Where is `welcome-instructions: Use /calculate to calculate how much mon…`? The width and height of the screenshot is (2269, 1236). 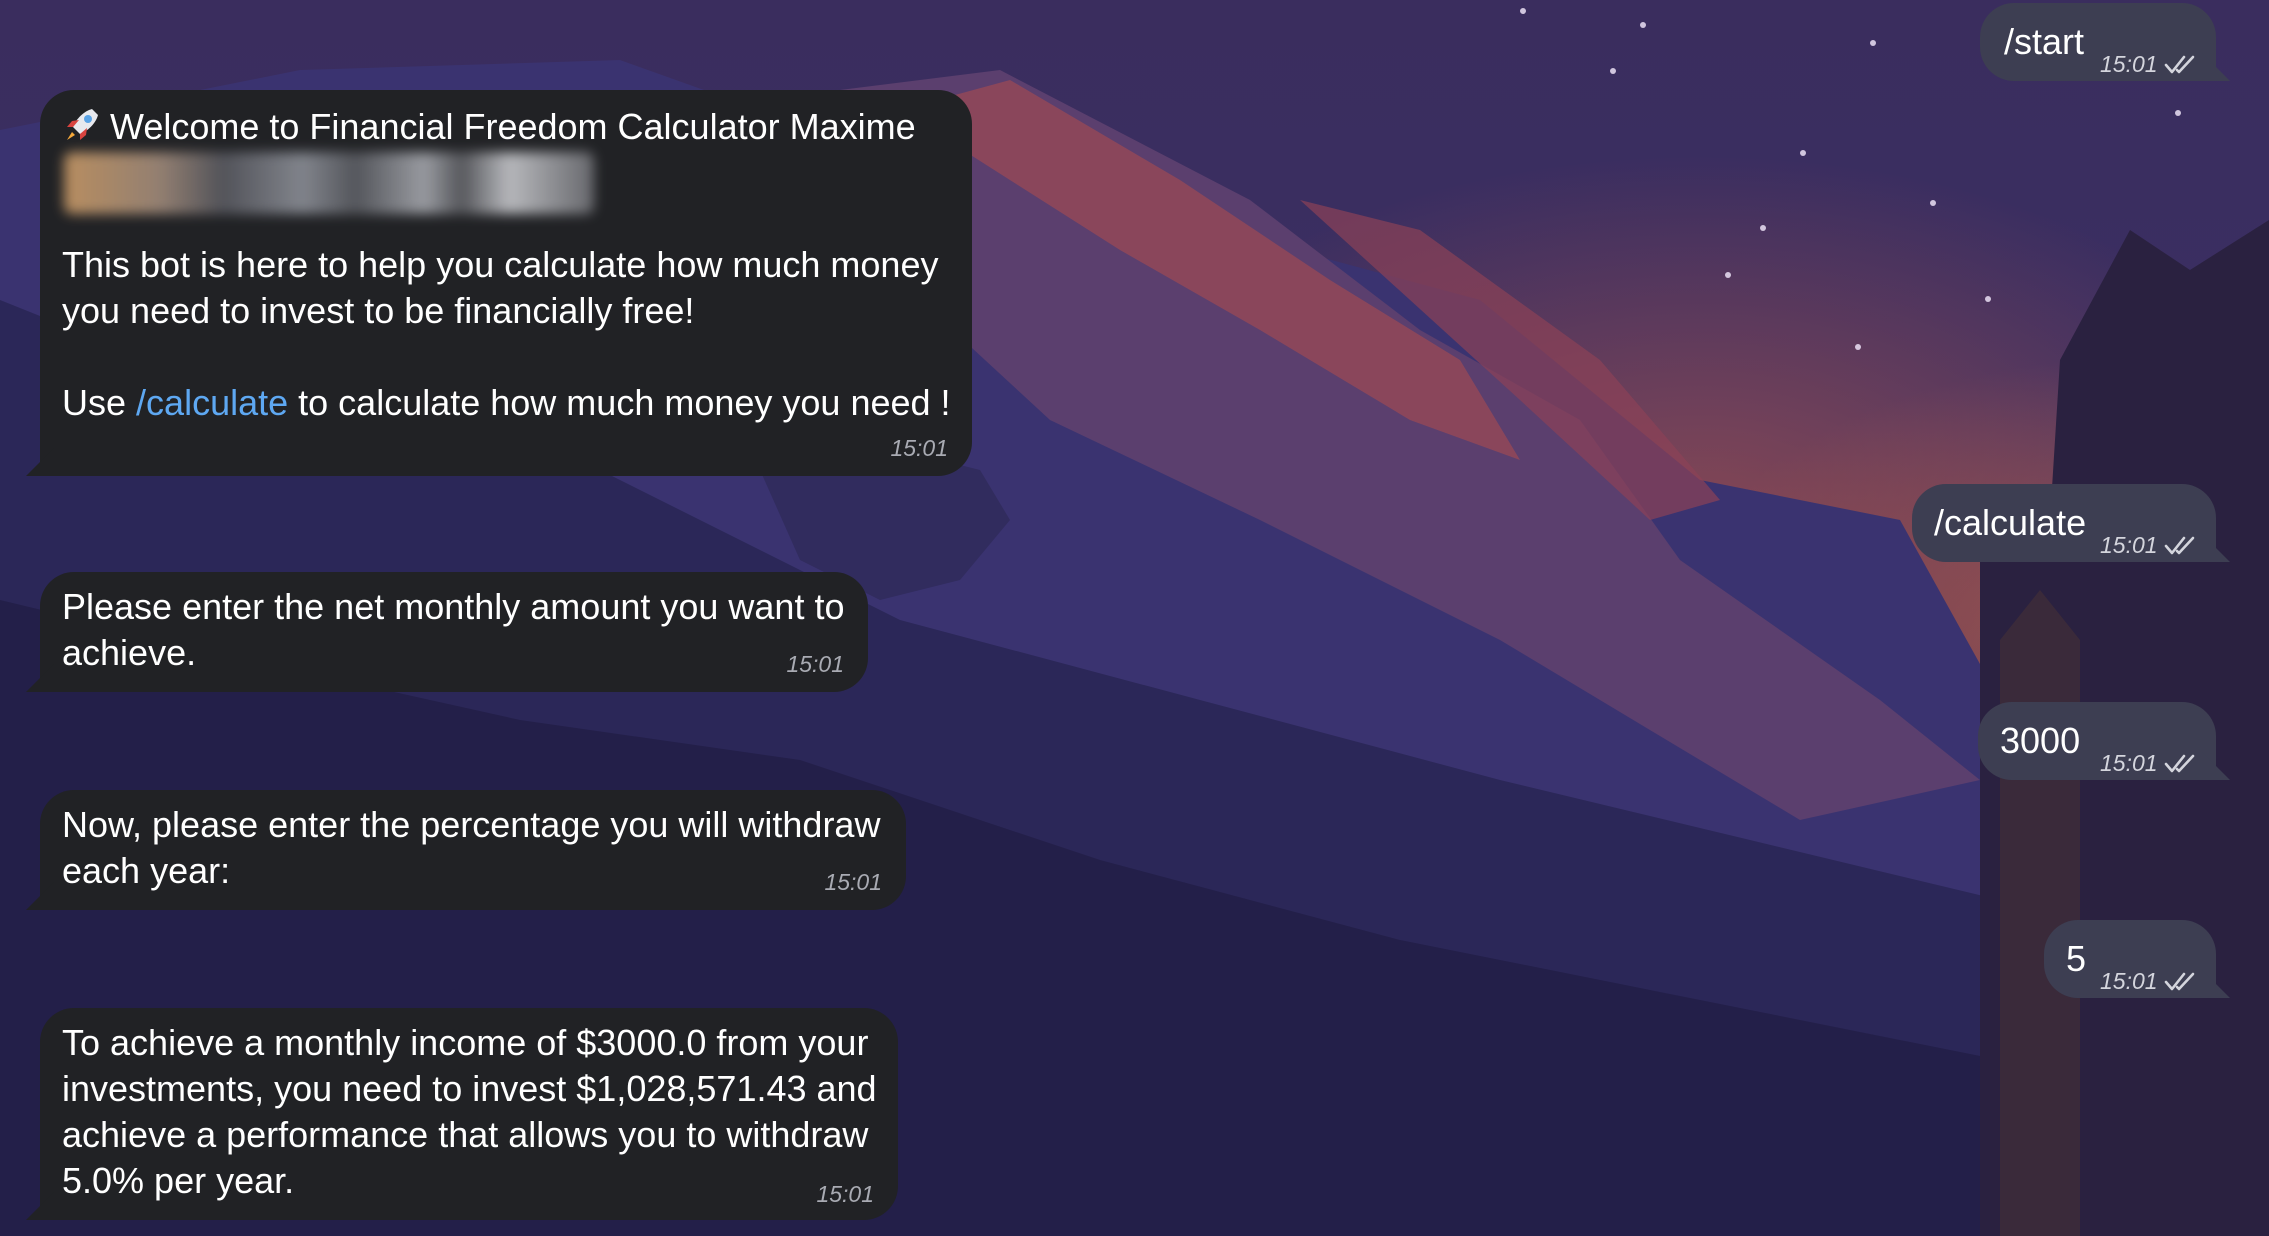 welcome-instructions: Use /calculate to calculate how much mon… is located at coordinates (517, 403).